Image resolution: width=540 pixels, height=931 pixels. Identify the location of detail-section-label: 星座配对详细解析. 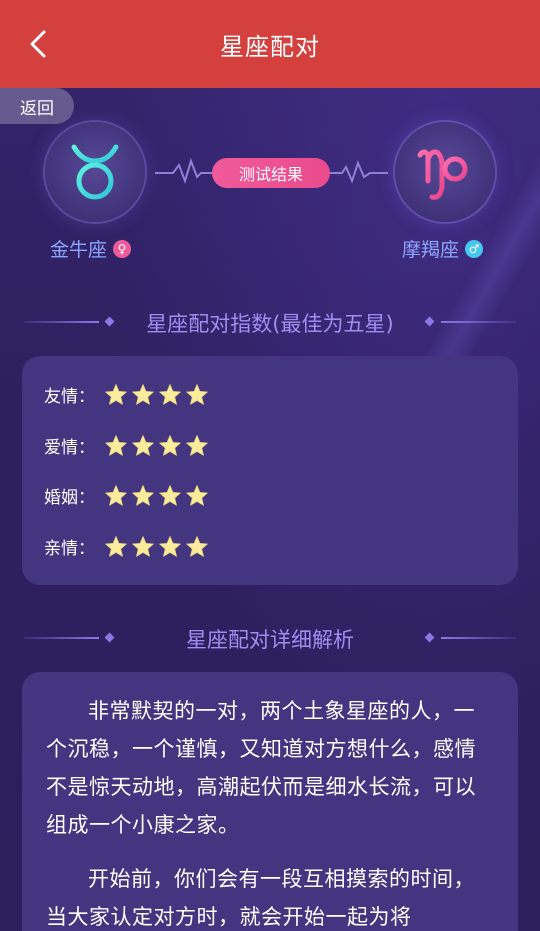
(270, 640).